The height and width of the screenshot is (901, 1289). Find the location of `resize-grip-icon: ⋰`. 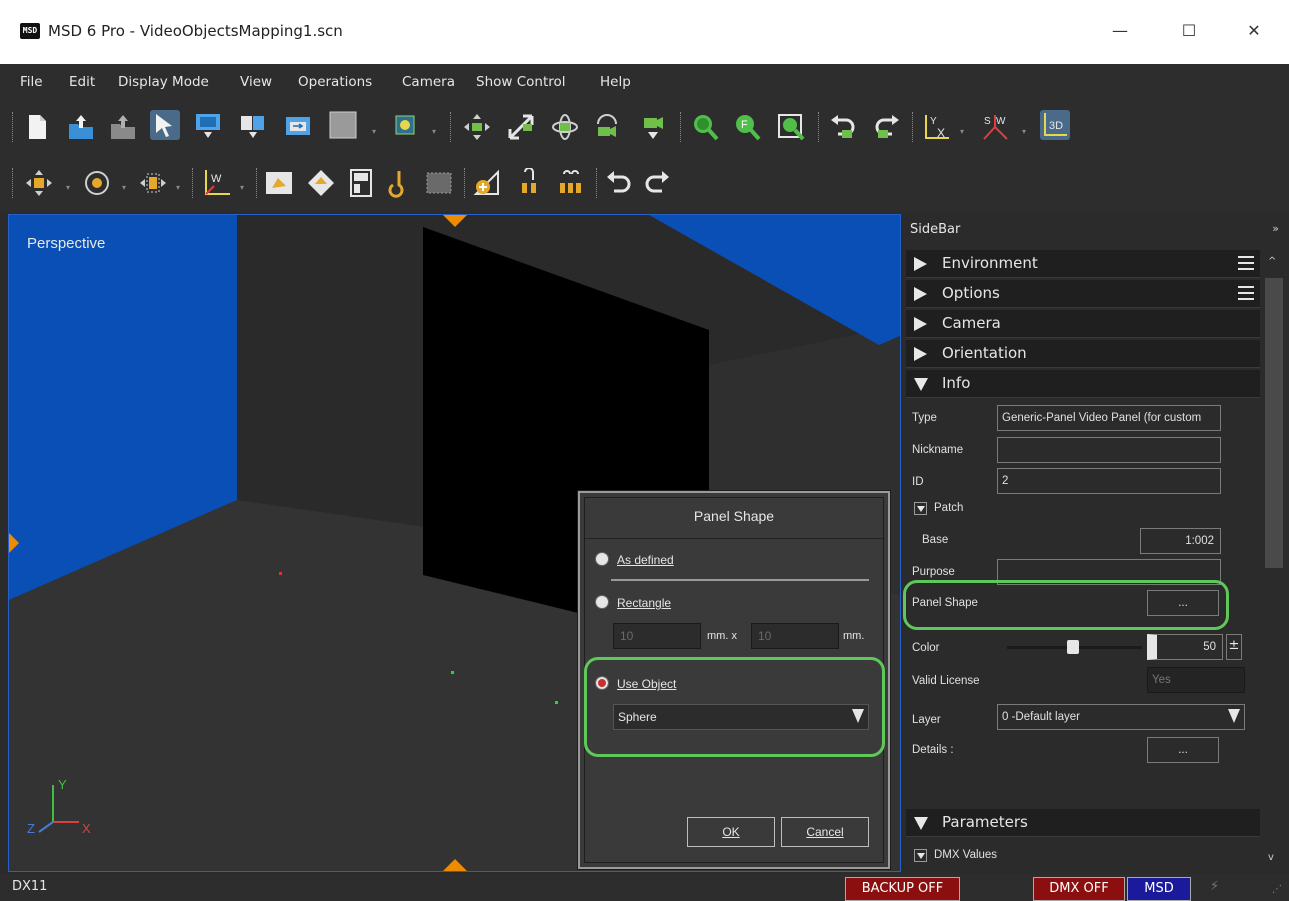

resize-grip-icon: ⋰ is located at coordinates (1277, 889).